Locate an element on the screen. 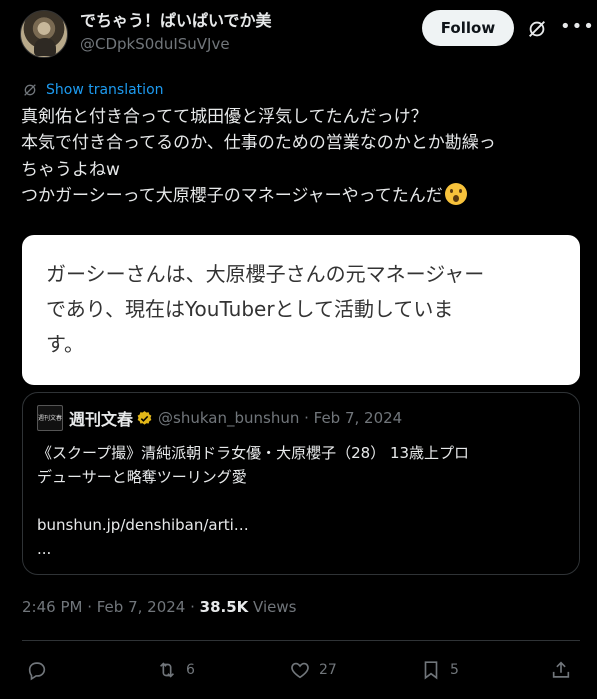 The height and width of the screenshot is (699, 597). share-icon is located at coordinates (561, 669).